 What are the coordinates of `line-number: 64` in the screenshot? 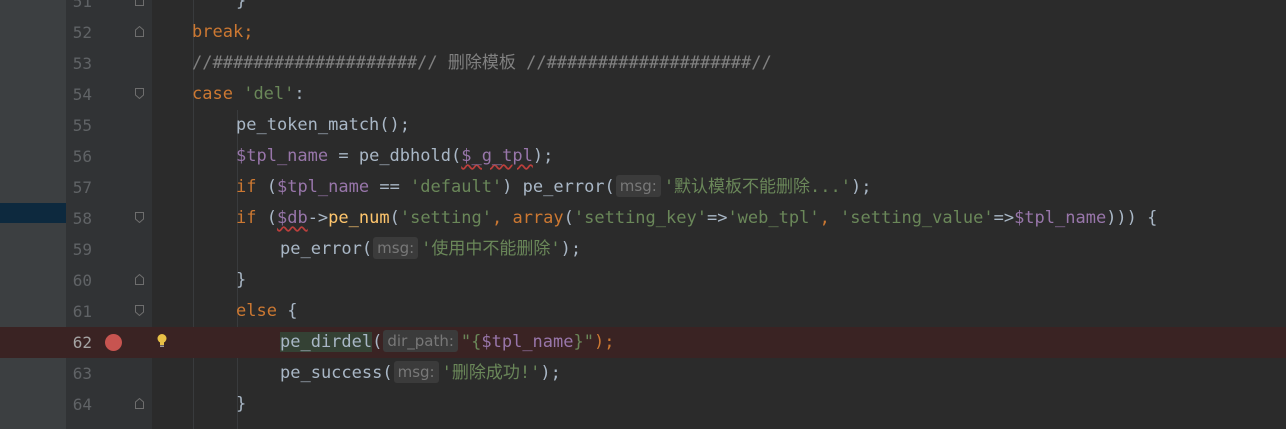 It's located at (82, 404).